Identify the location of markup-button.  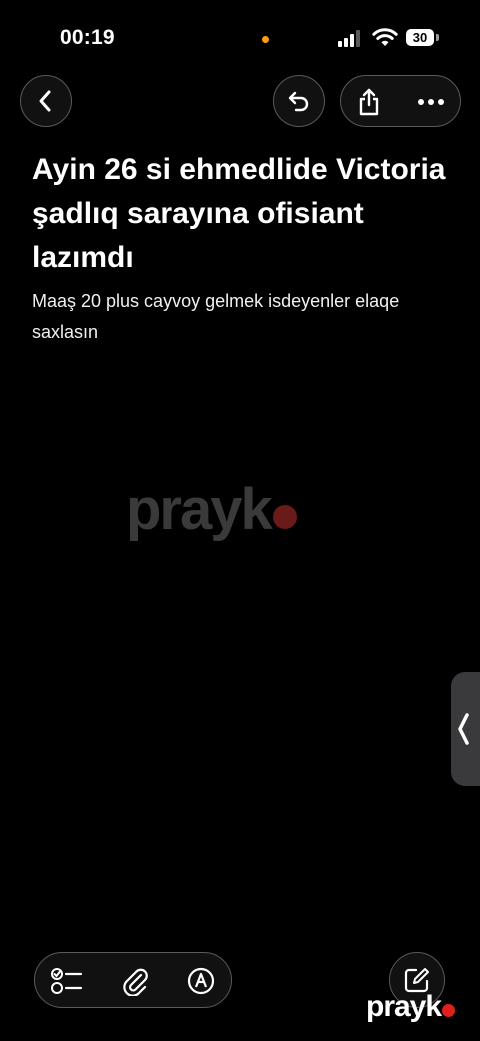
(201, 981).